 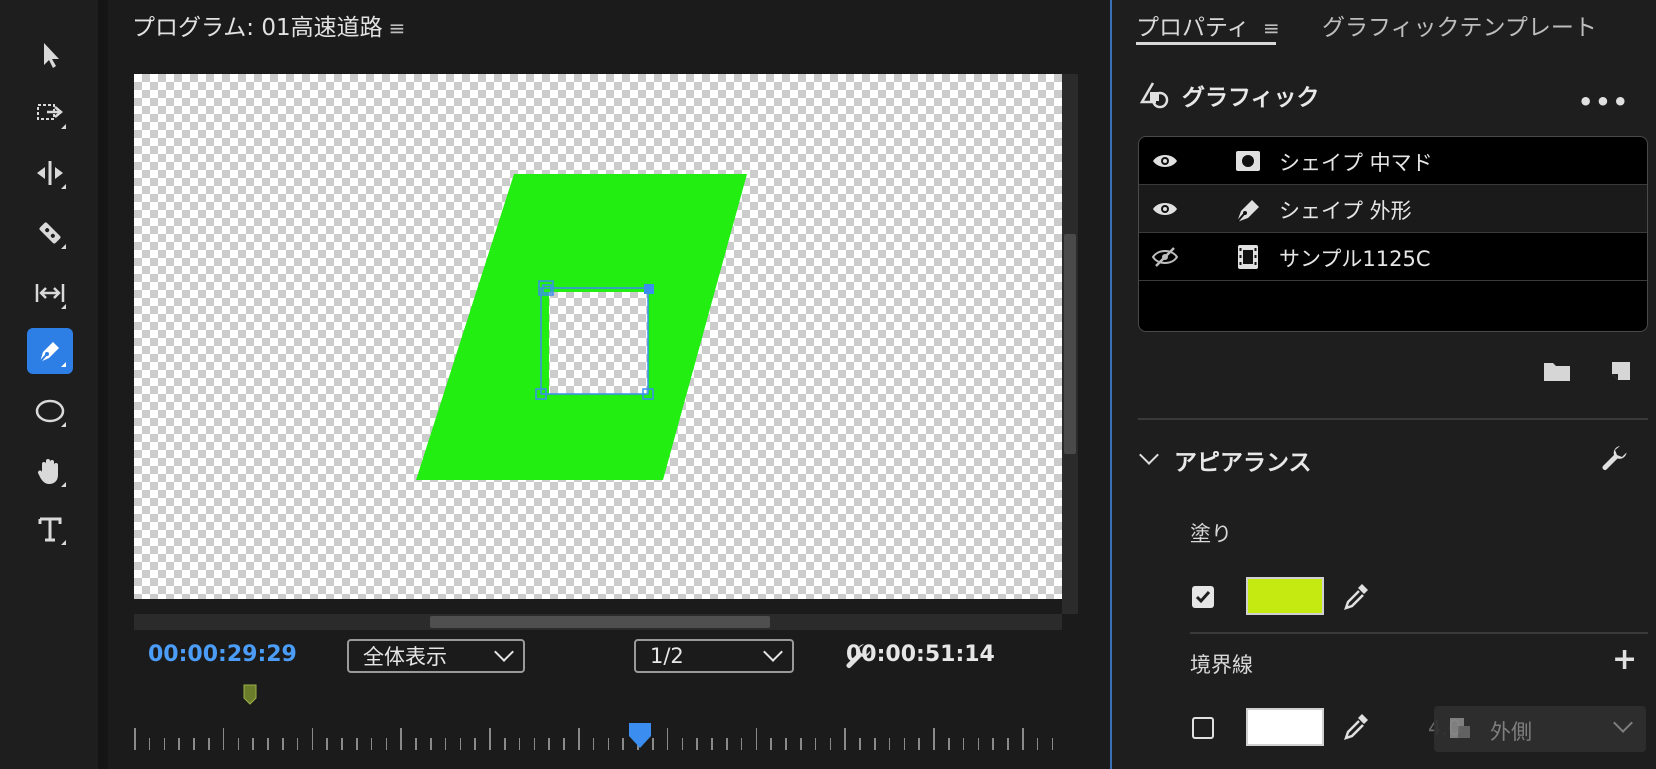 What do you see at coordinates (1154, 95) in the screenshot?
I see `graphic-icon` at bounding box center [1154, 95].